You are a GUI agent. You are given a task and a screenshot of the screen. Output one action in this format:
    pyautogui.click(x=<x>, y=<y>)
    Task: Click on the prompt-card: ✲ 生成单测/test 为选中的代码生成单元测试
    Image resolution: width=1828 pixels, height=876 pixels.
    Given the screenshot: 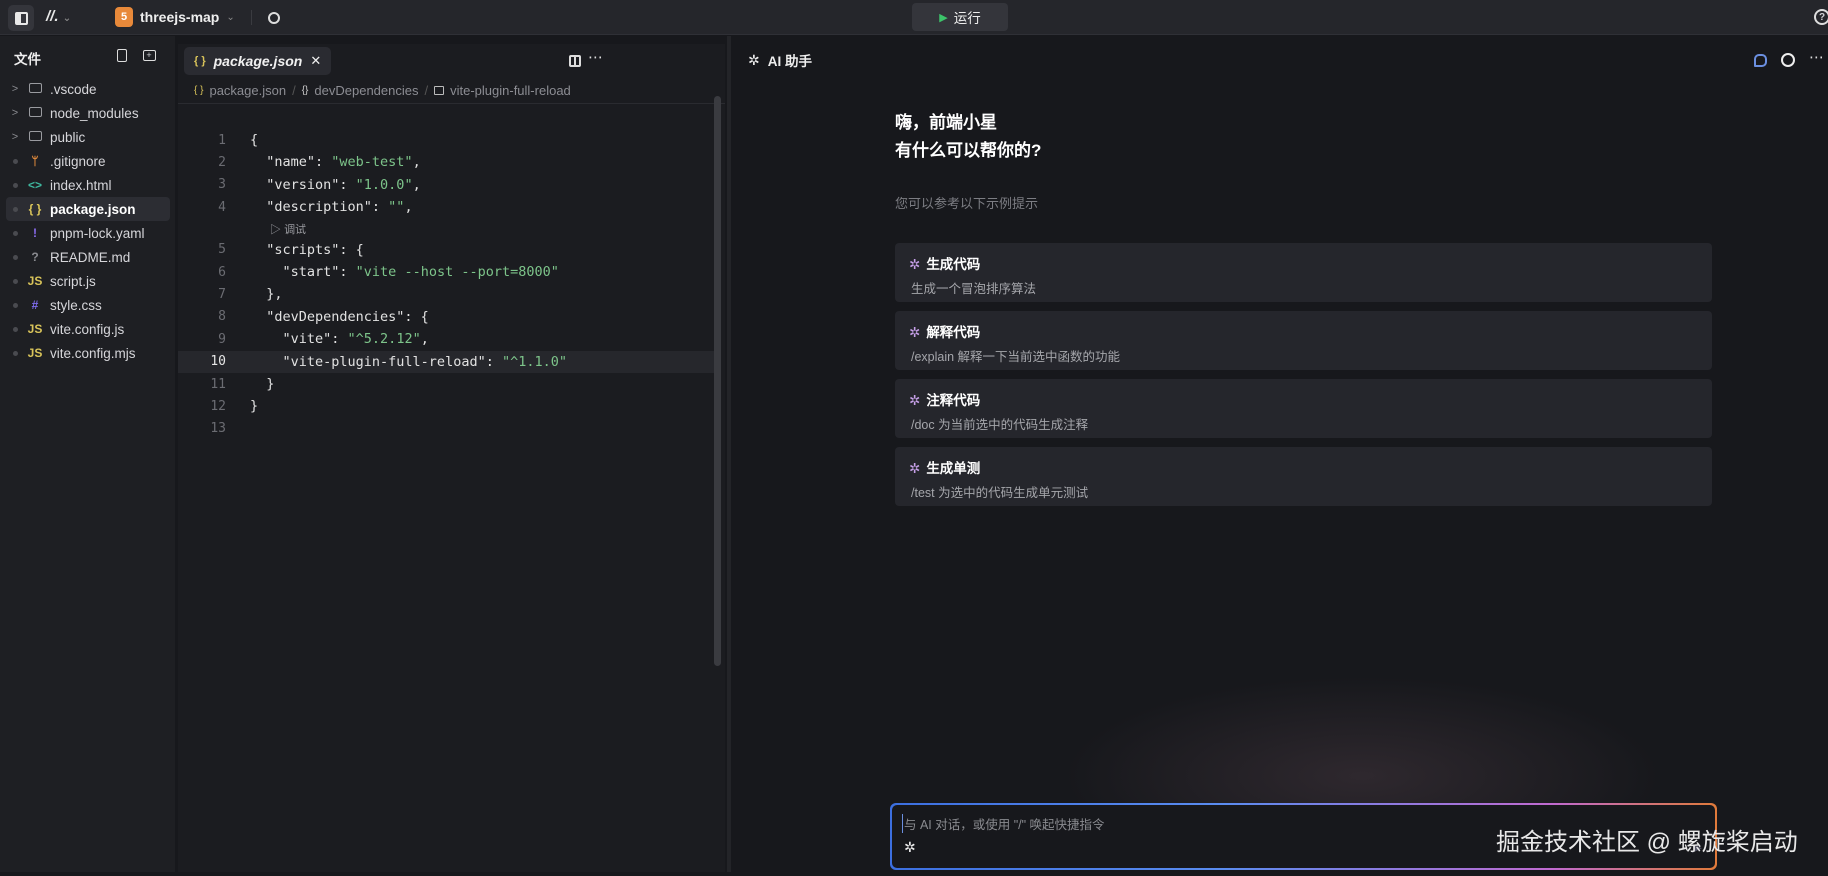 What is the action you would take?
    pyautogui.click(x=1303, y=476)
    